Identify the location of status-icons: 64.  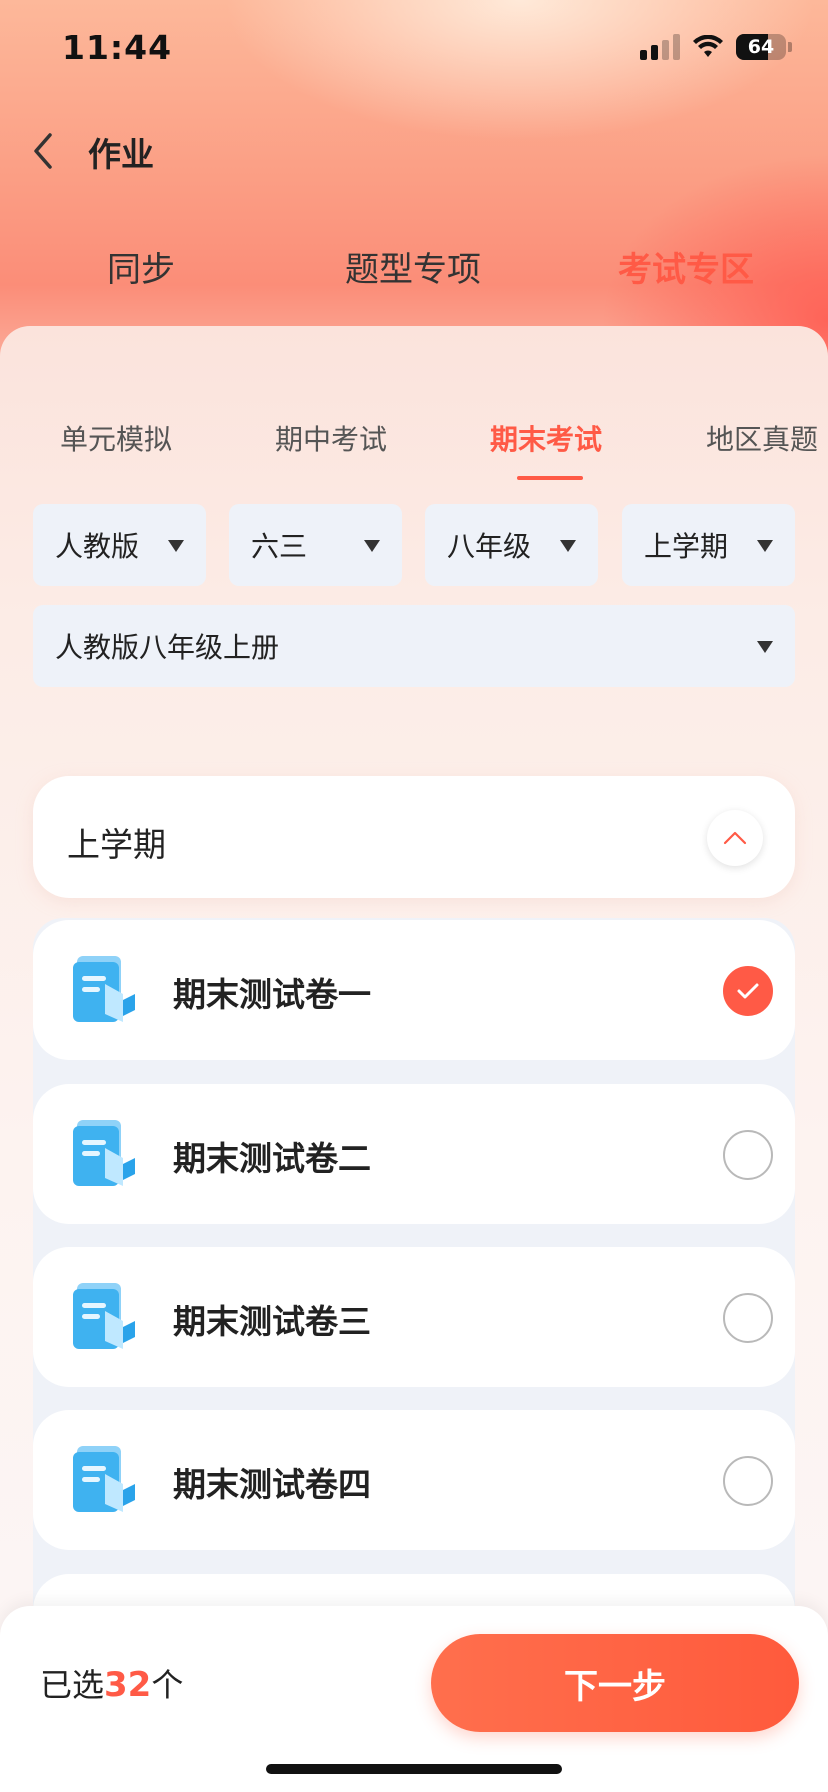
(716, 47).